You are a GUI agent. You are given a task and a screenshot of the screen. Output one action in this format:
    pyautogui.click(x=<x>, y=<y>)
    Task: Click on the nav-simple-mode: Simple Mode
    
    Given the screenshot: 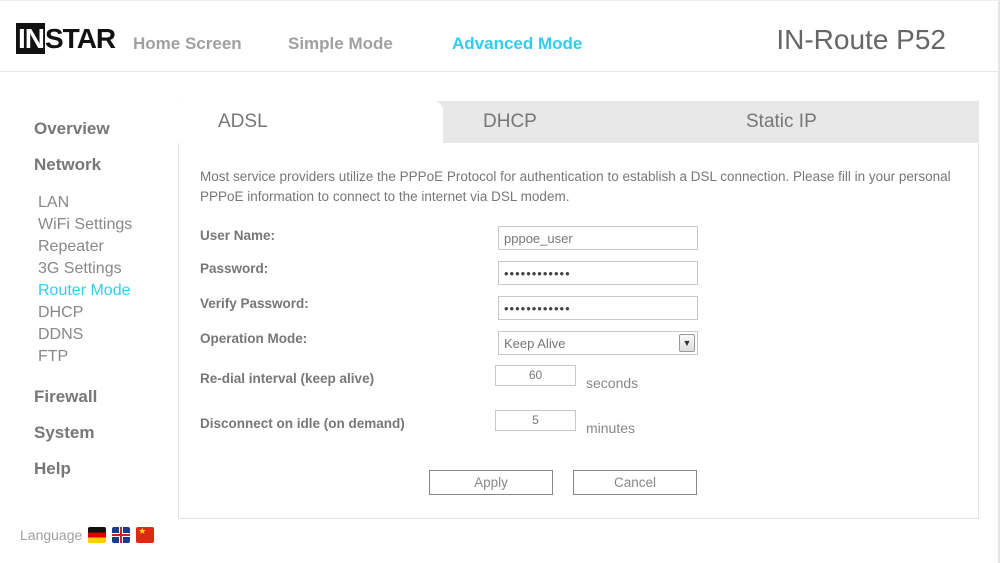 What is the action you would take?
    pyautogui.click(x=340, y=44)
    